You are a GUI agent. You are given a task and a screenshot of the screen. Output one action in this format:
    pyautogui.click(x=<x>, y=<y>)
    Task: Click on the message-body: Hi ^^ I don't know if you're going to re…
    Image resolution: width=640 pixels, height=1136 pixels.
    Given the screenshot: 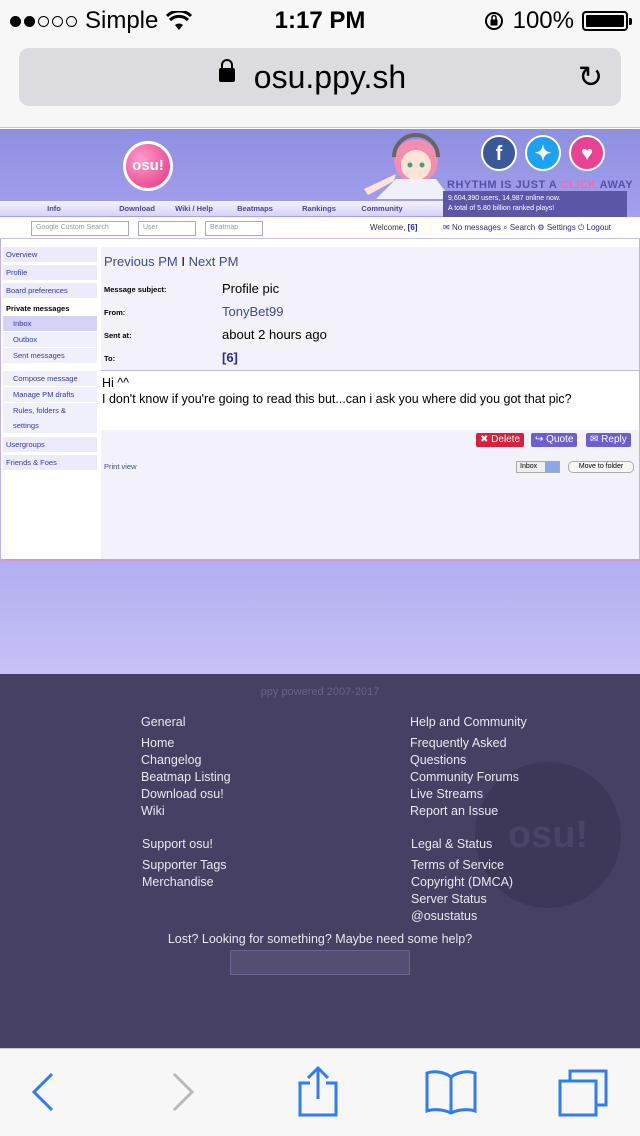 What is the action you would take?
    pyautogui.click(x=370, y=400)
    